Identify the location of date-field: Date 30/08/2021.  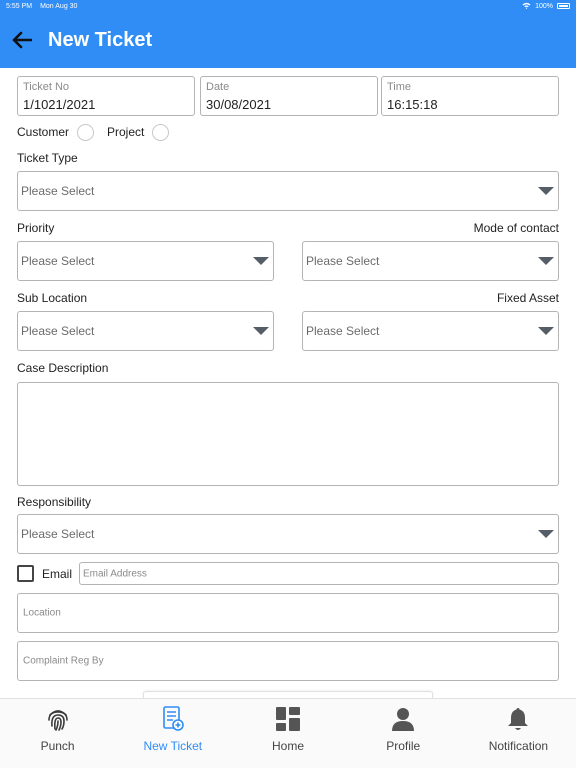
(289, 96).